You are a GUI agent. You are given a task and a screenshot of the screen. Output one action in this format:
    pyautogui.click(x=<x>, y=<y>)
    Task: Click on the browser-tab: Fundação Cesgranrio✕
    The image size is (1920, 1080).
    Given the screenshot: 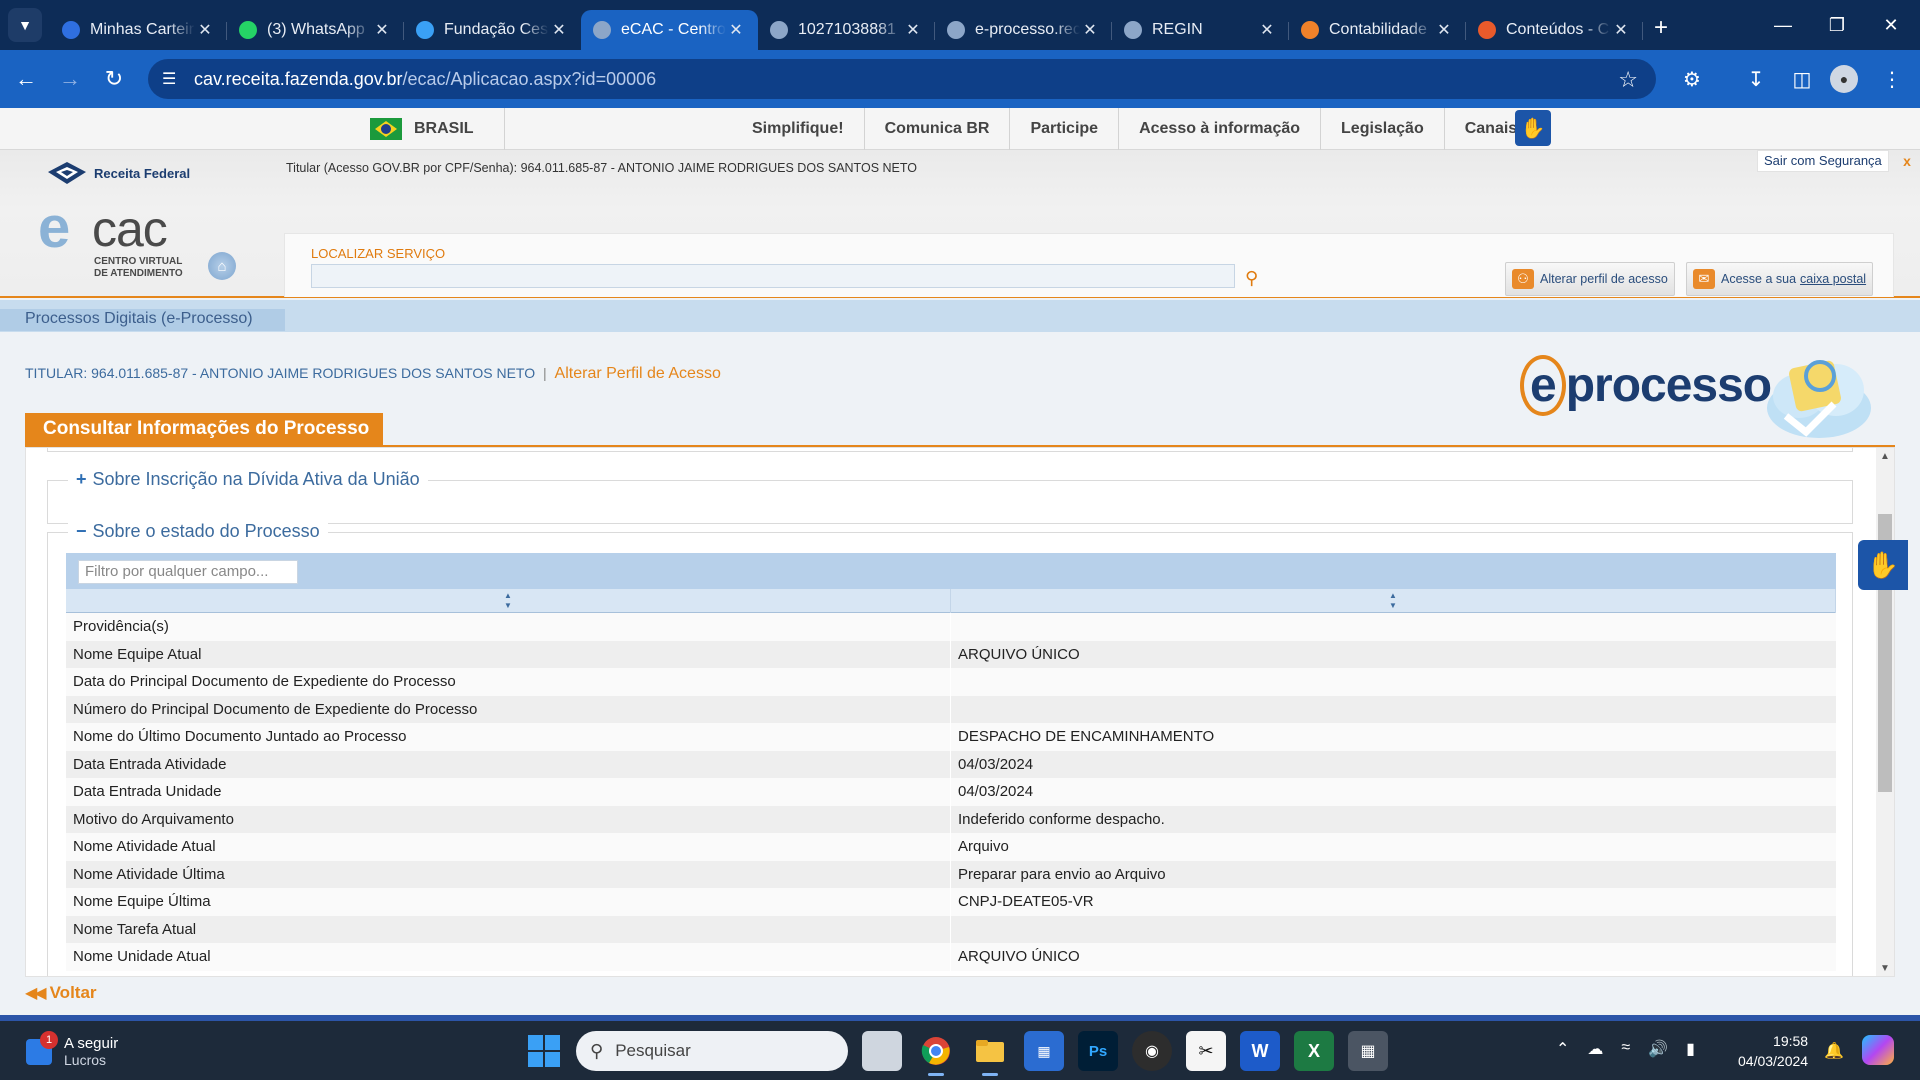 What is the action you would take?
    pyautogui.click(x=492, y=30)
    